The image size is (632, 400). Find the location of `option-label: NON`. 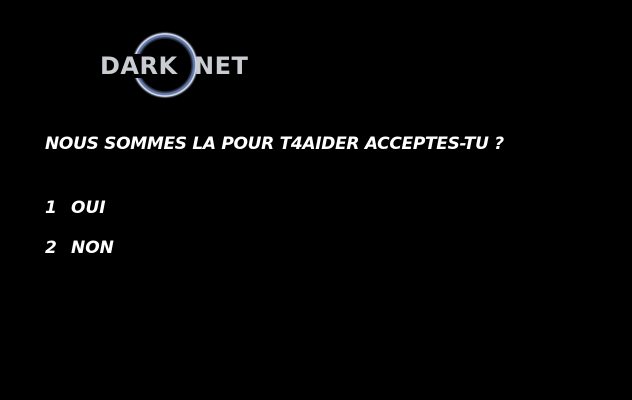

option-label: NON is located at coordinates (92, 248).